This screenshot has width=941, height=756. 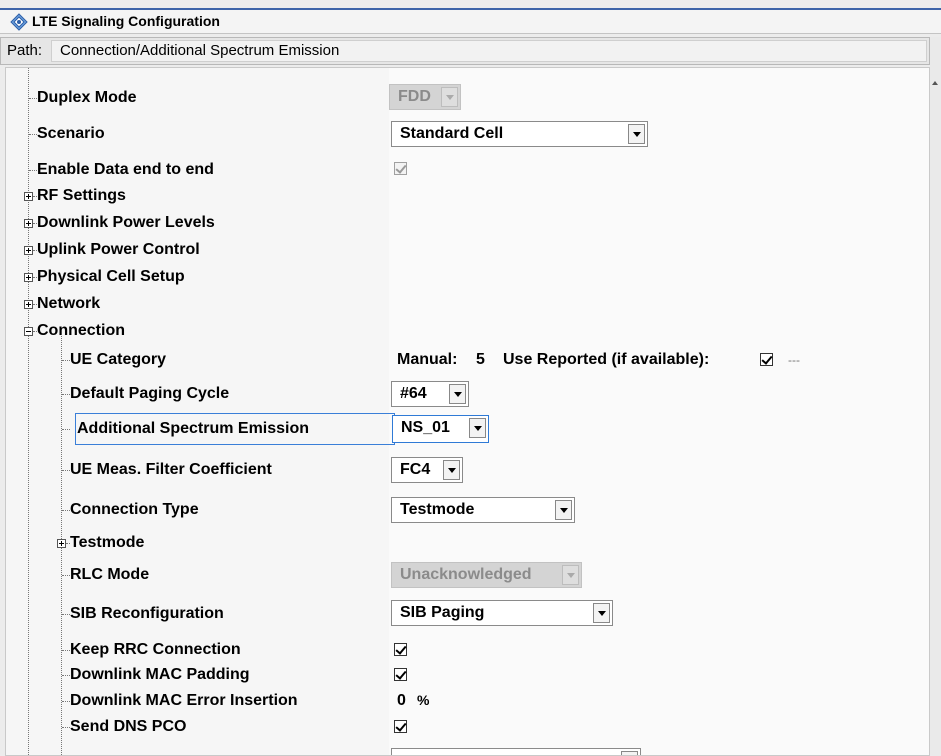 What do you see at coordinates (28, 411) in the screenshot?
I see `tree-line-root` at bounding box center [28, 411].